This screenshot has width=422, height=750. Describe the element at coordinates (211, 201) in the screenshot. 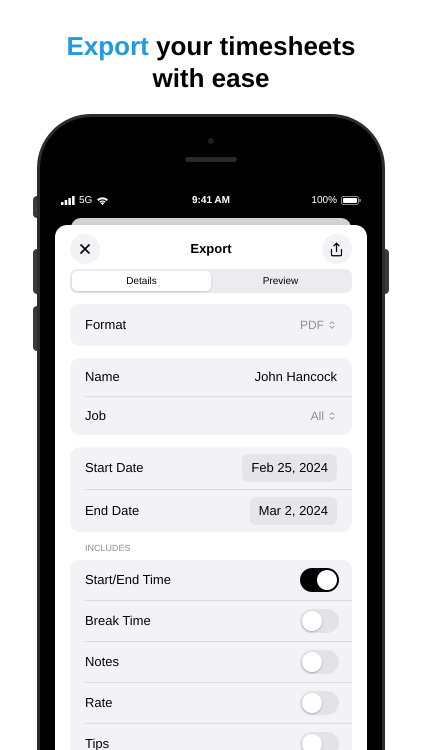

I see `clock: 9:41 AM` at that location.